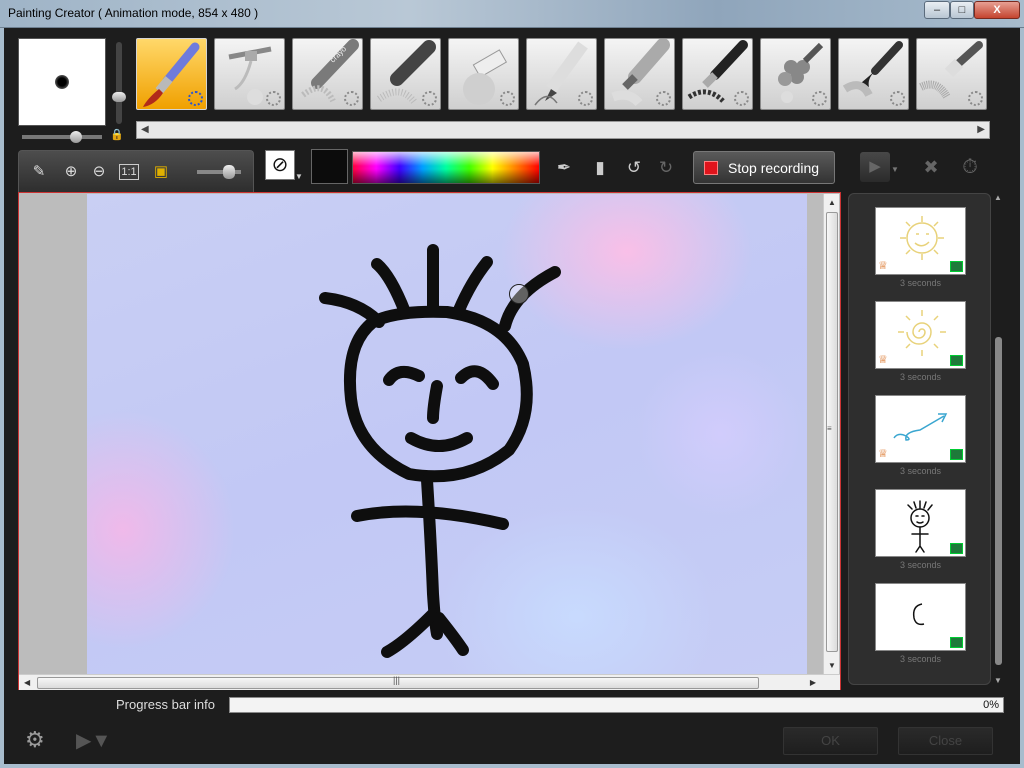  What do you see at coordinates (62, 137) in the screenshot?
I see `brush-opacity-slider` at bounding box center [62, 137].